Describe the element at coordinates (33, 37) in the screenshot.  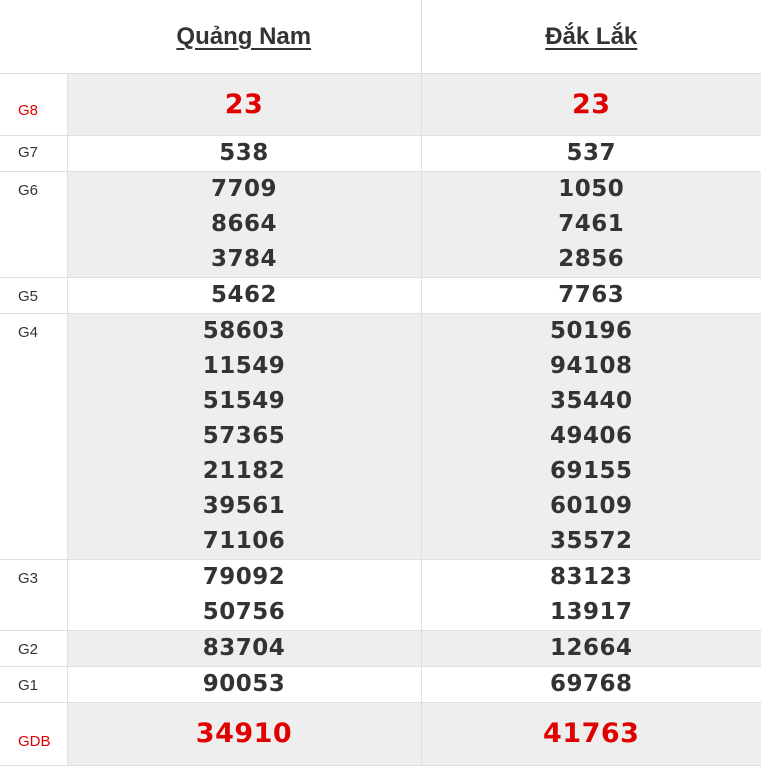
I see `corner-cell` at that location.